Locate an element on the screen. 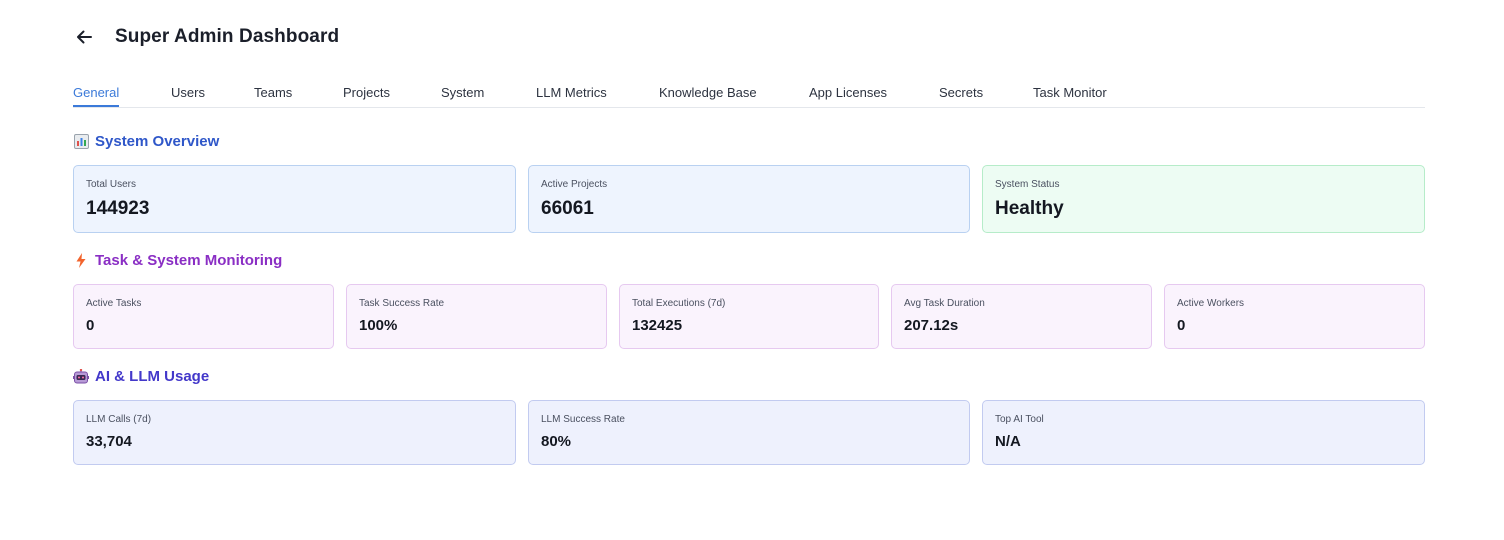 The image size is (1504, 540). stat-value: 100% is located at coordinates (378, 325).